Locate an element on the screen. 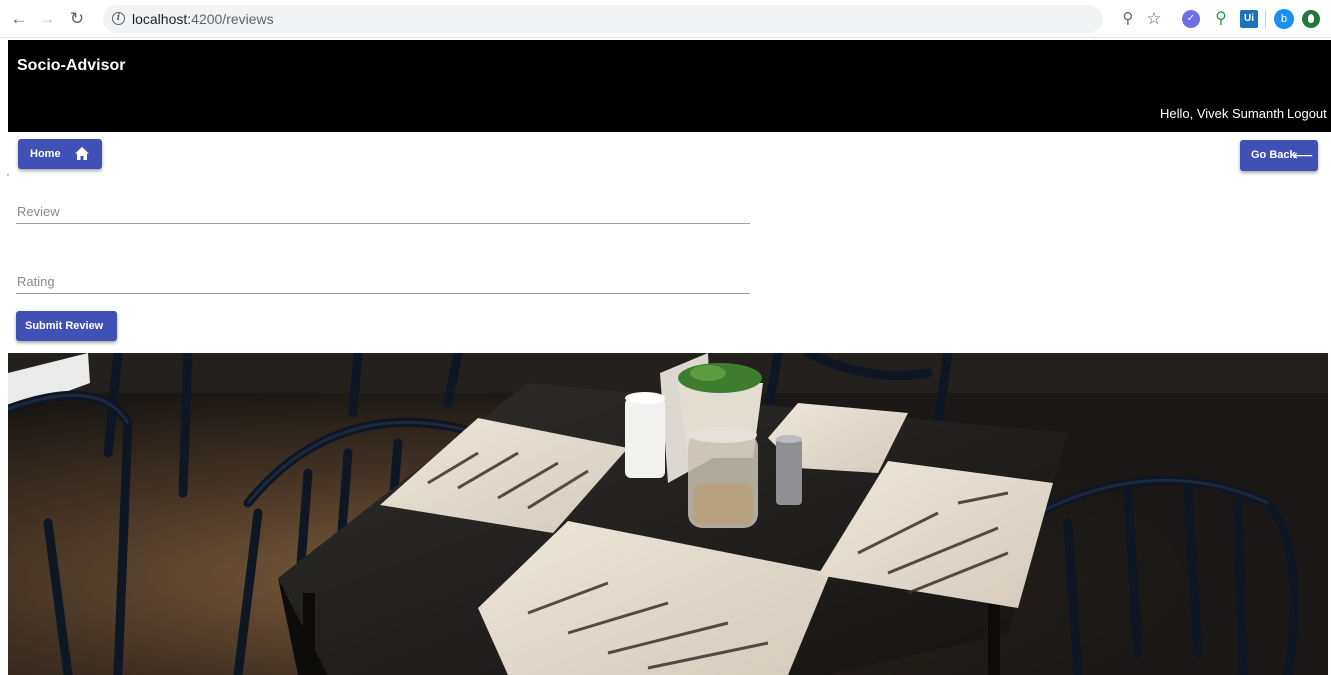  brand-title: Socio-Advisor is located at coordinates (71, 66).